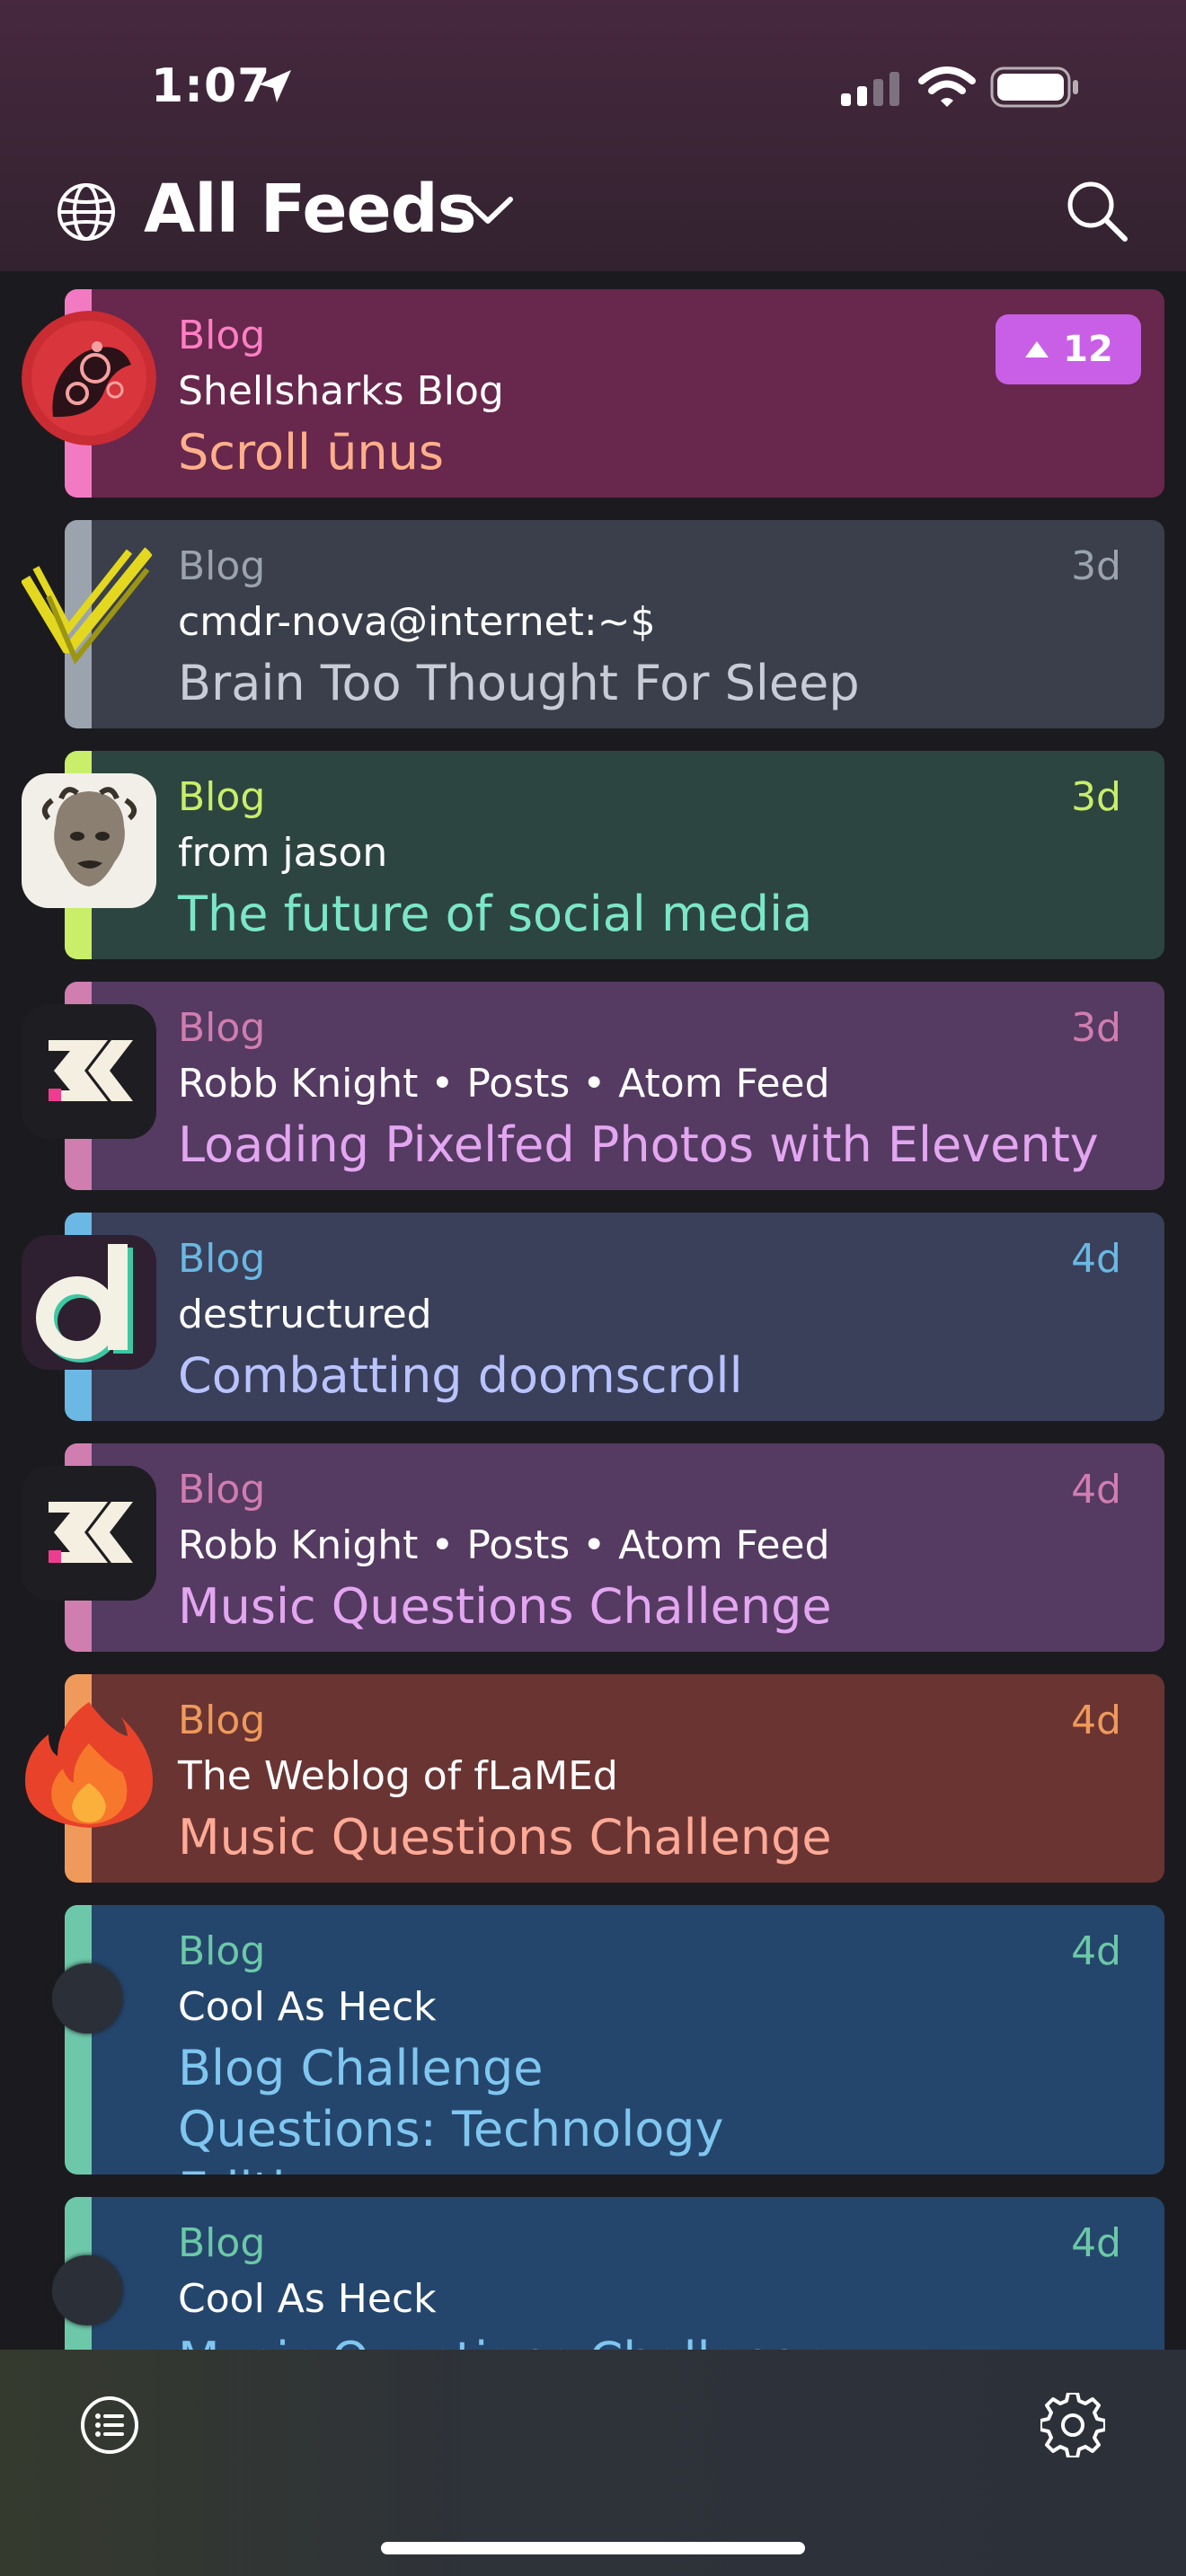  What do you see at coordinates (519, 683) in the screenshot?
I see `feed-item-title: Brain Too Thought For Sleep` at bounding box center [519, 683].